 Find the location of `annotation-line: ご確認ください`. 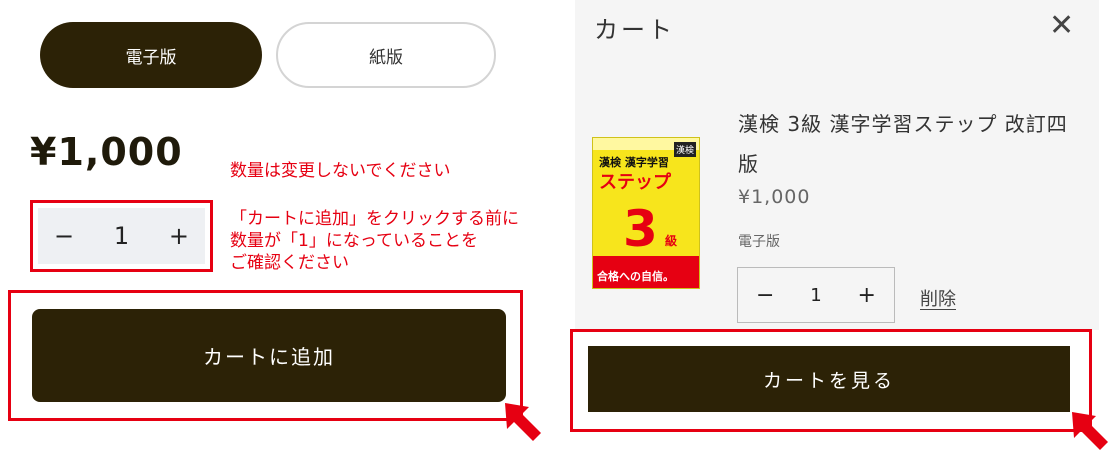

annotation-line: ご確認ください is located at coordinates (289, 263).